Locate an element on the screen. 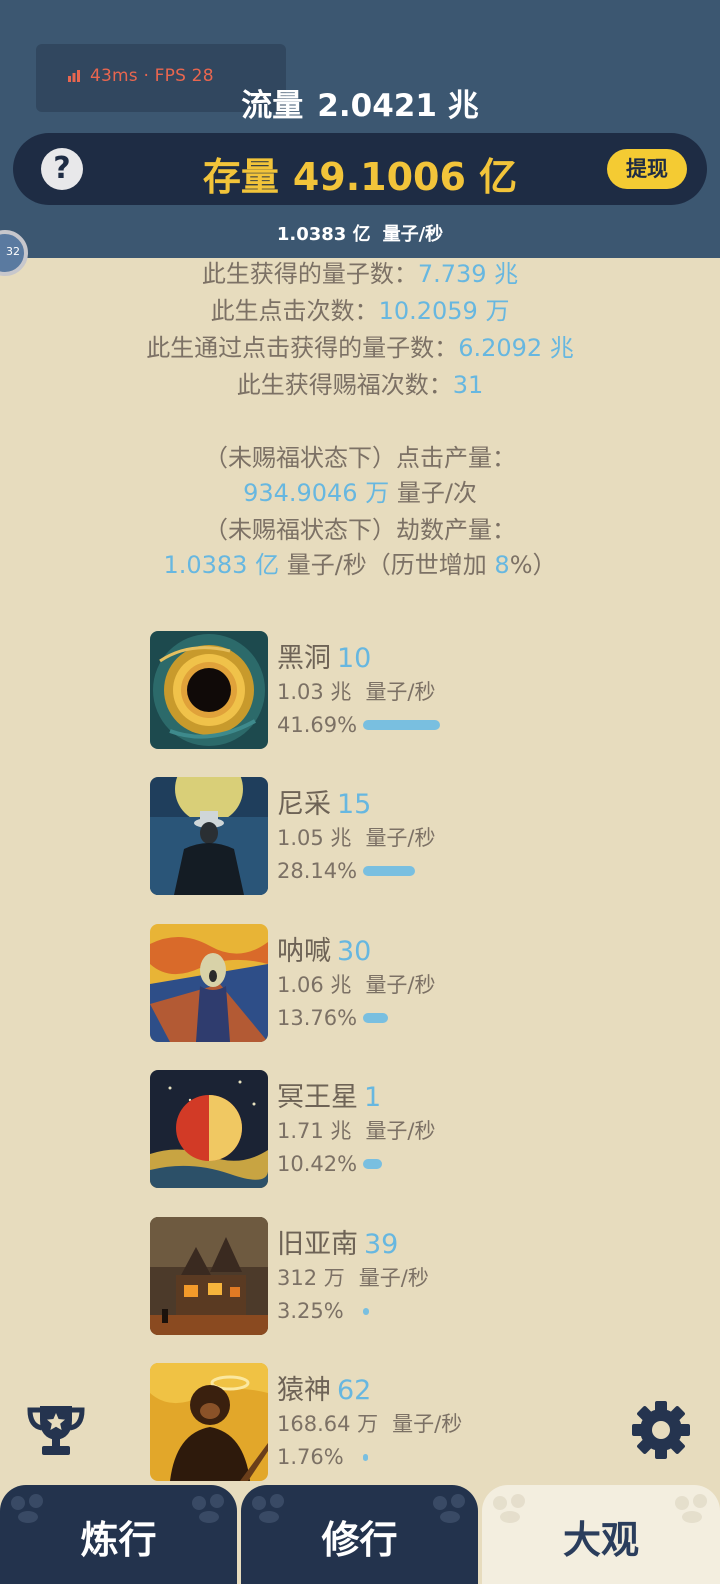 This screenshot has height=1584, width=720. withdraw-button: 提现 is located at coordinates (647, 169).